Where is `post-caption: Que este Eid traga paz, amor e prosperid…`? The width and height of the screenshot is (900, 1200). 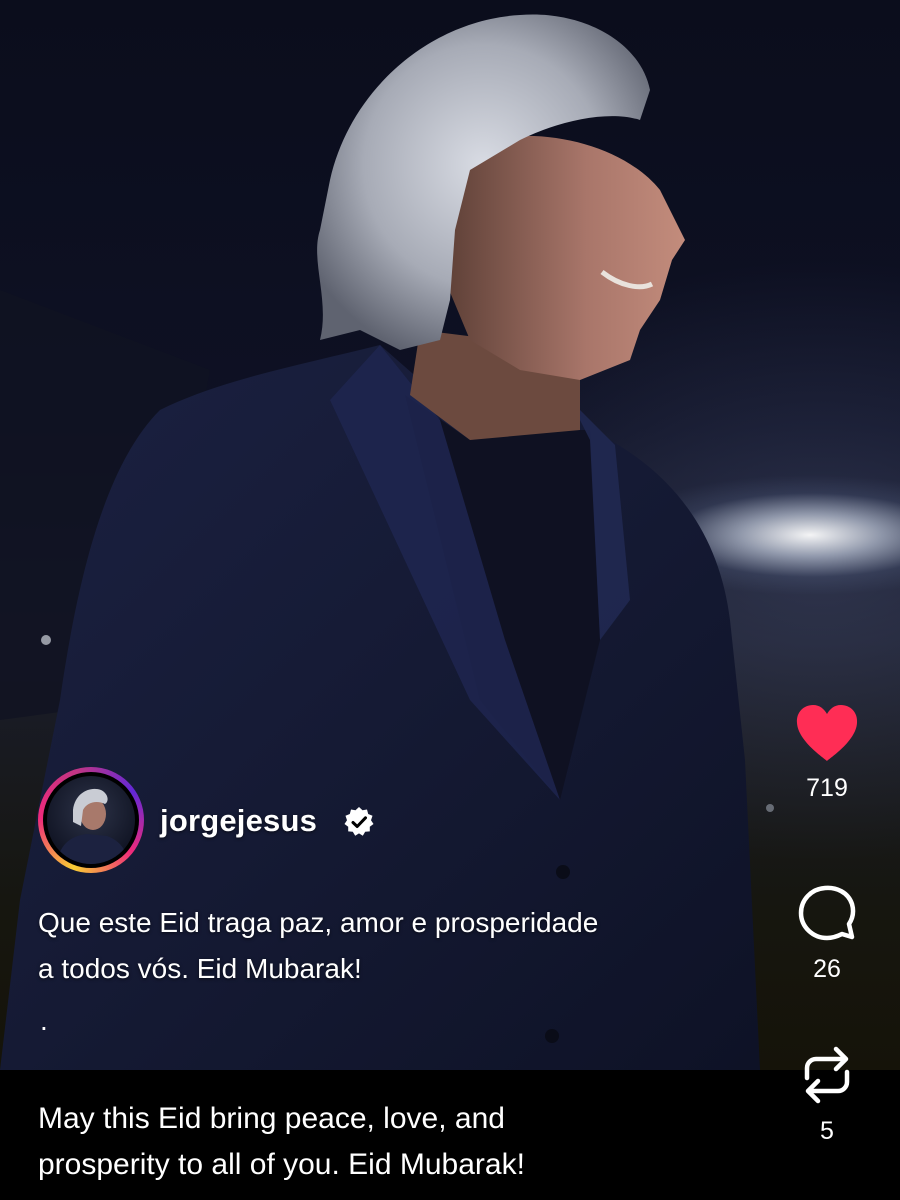 post-caption: Que este Eid traga paz, amor e prosperid… is located at coordinates (398, 946).